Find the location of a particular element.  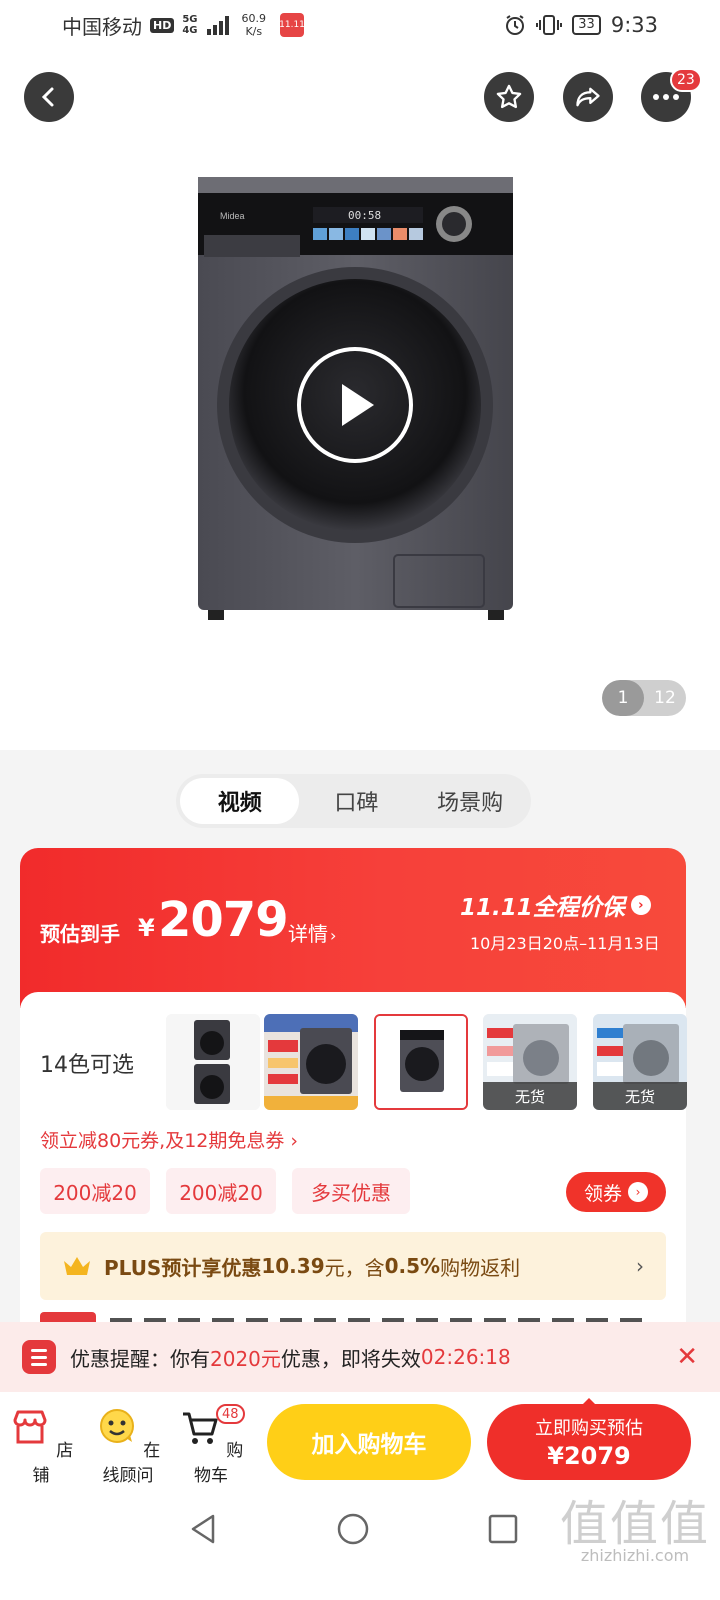

network-signal-icon: 5G 4G is located at coordinates (190, 25).